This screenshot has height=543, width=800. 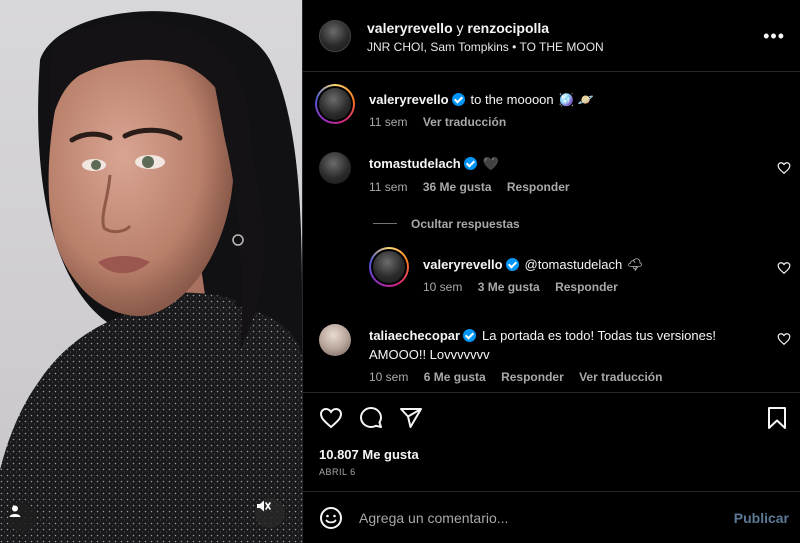 I want to click on comment-likes: 36 Me gusta, so click(x=457, y=187).